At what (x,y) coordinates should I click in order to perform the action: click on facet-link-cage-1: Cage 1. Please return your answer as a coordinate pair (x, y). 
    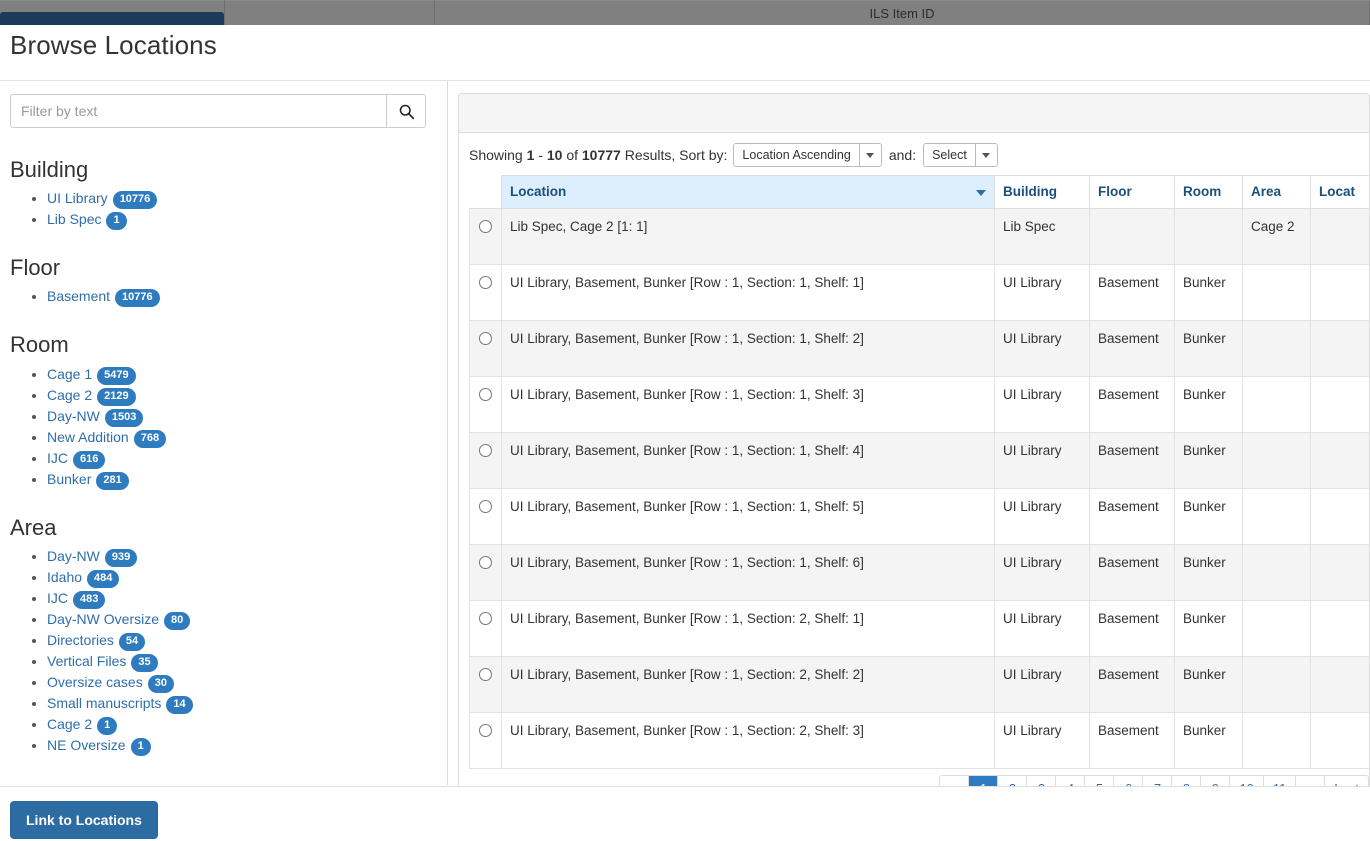
    Looking at the image, I should click on (69, 374).